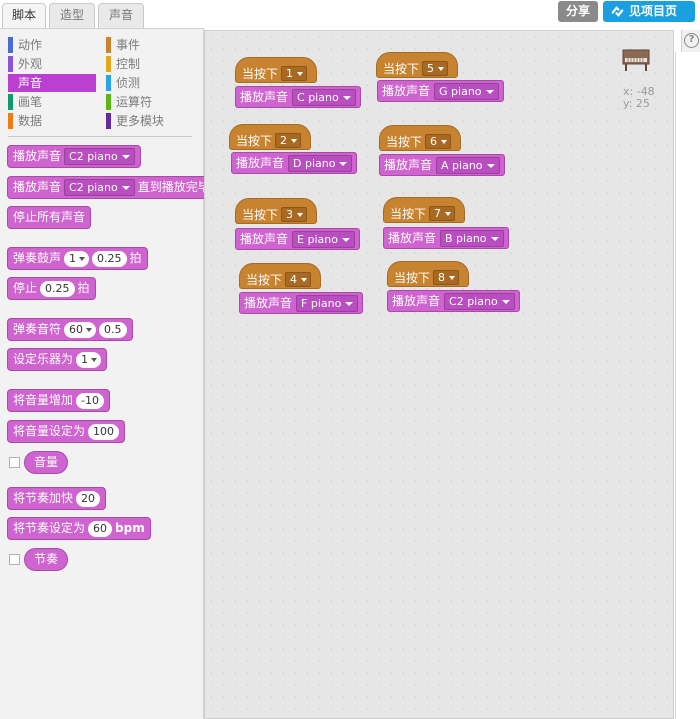 The image size is (700, 719). I want to click on right-panel-strip, so click(687, 385).